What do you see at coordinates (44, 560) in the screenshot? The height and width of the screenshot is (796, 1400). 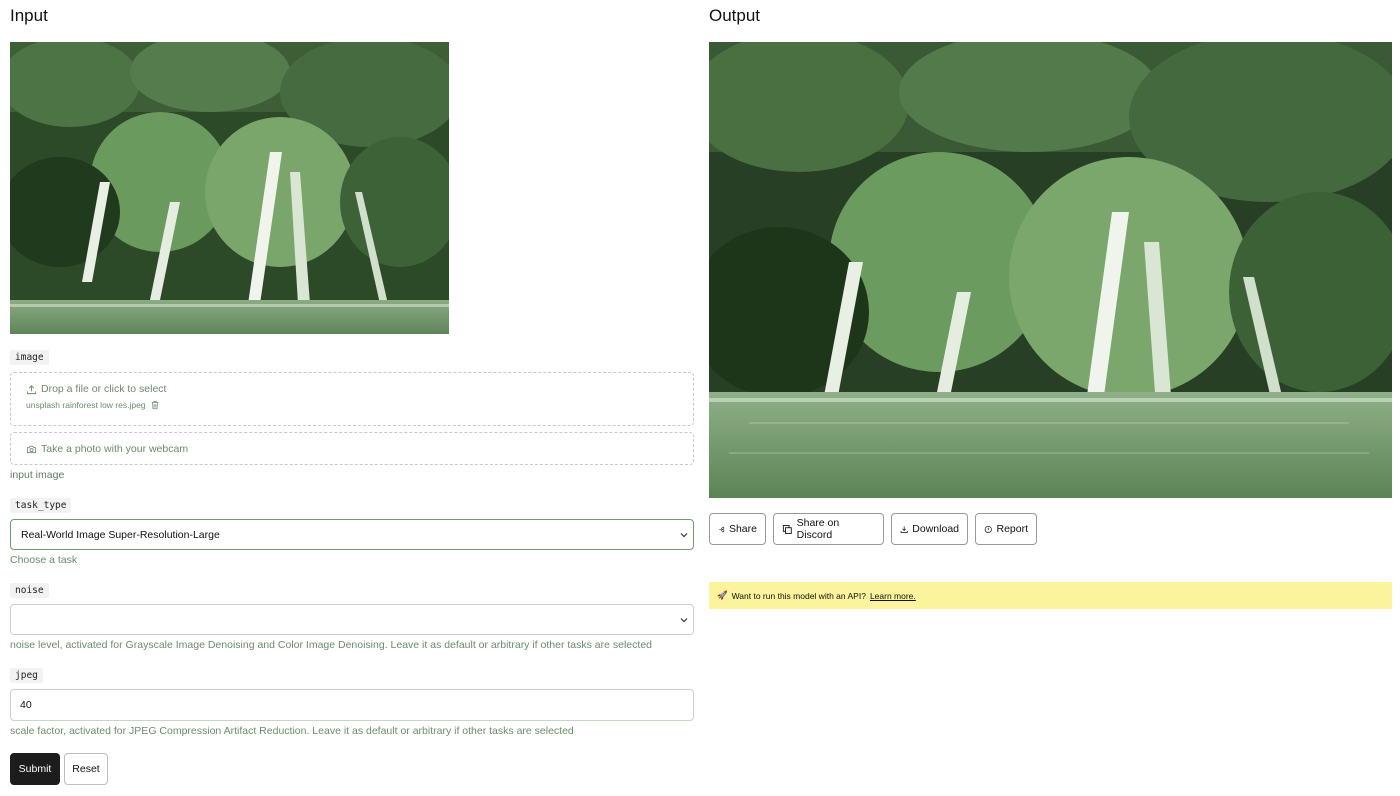 I see `task-type-help: Choose a task` at bounding box center [44, 560].